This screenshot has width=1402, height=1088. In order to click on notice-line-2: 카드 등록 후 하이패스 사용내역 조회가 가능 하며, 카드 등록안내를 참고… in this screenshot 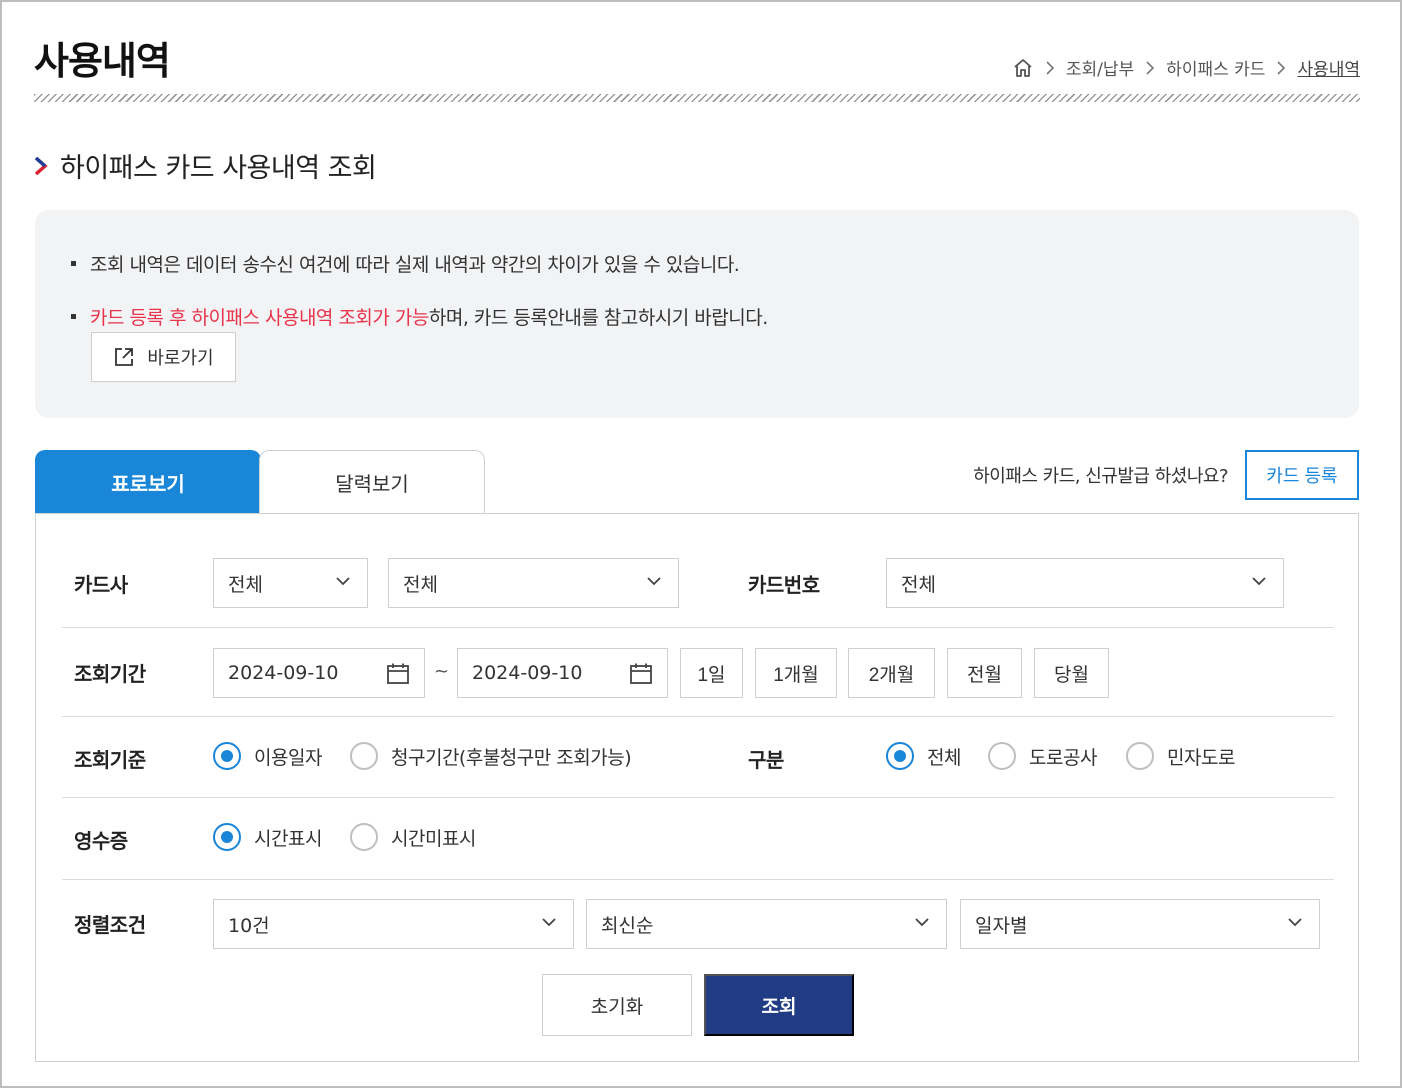, I will do `click(419, 316)`.